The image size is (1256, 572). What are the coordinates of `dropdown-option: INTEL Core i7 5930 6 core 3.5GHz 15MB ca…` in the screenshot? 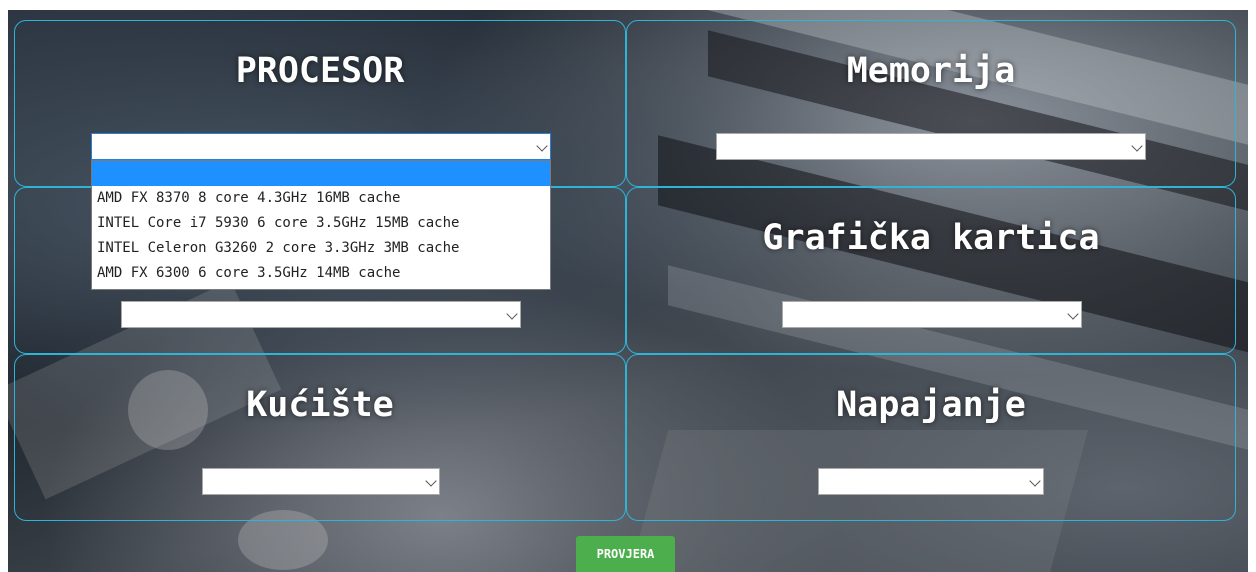 It's located at (321, 223).